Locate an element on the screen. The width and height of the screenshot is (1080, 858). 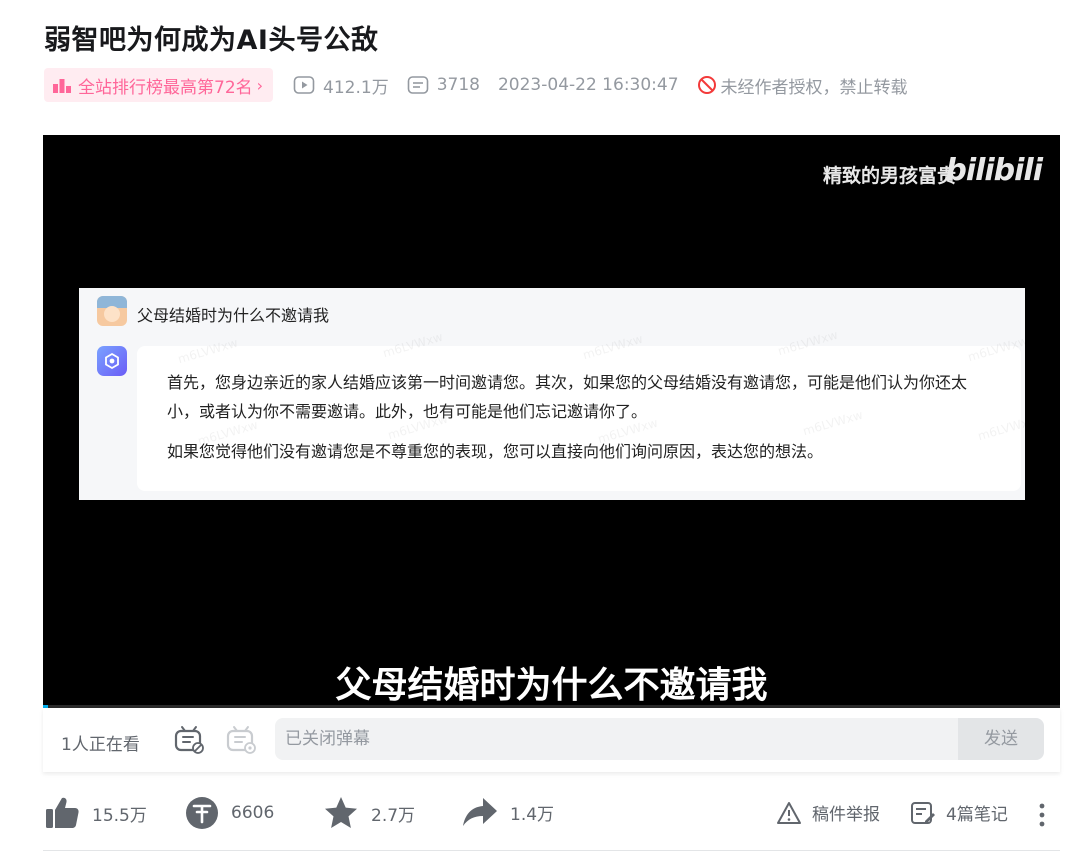
rank-badge: 全站排行榜最高第72名 › is located at coordinates (159, 85).